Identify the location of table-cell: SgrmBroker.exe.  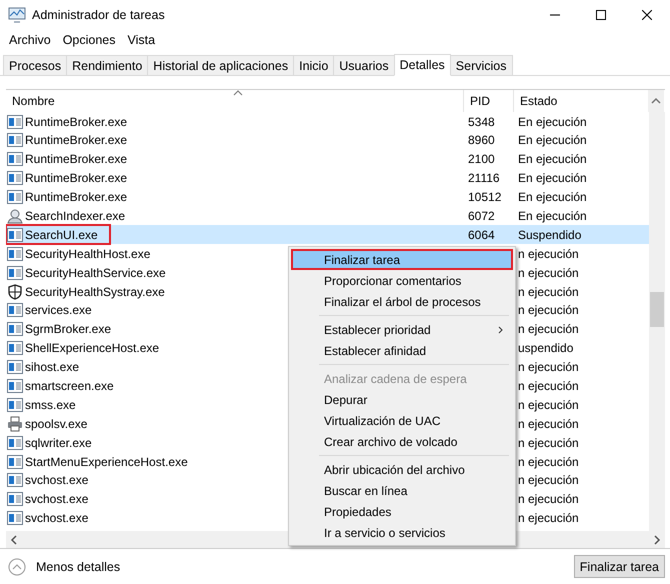
(68, 329).